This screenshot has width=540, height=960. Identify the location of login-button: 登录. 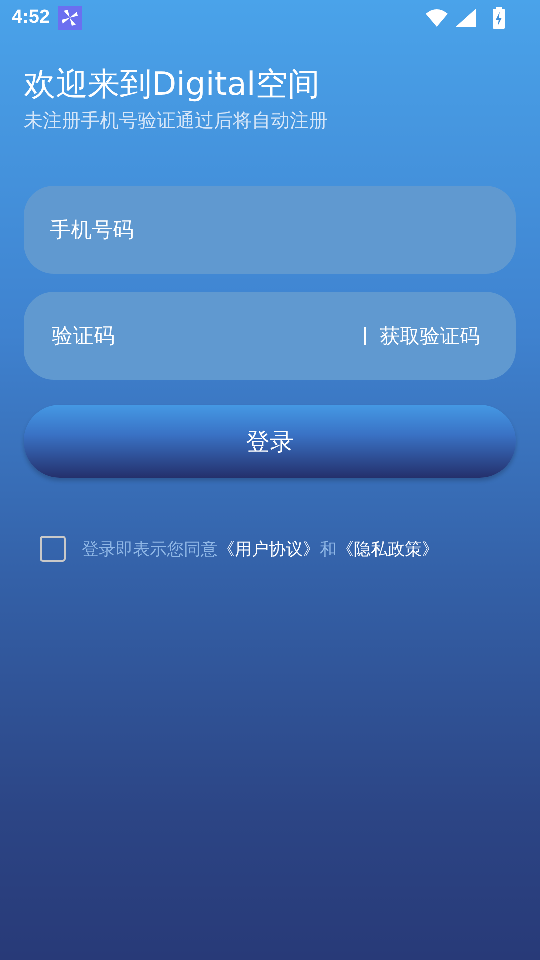
(270, 441).